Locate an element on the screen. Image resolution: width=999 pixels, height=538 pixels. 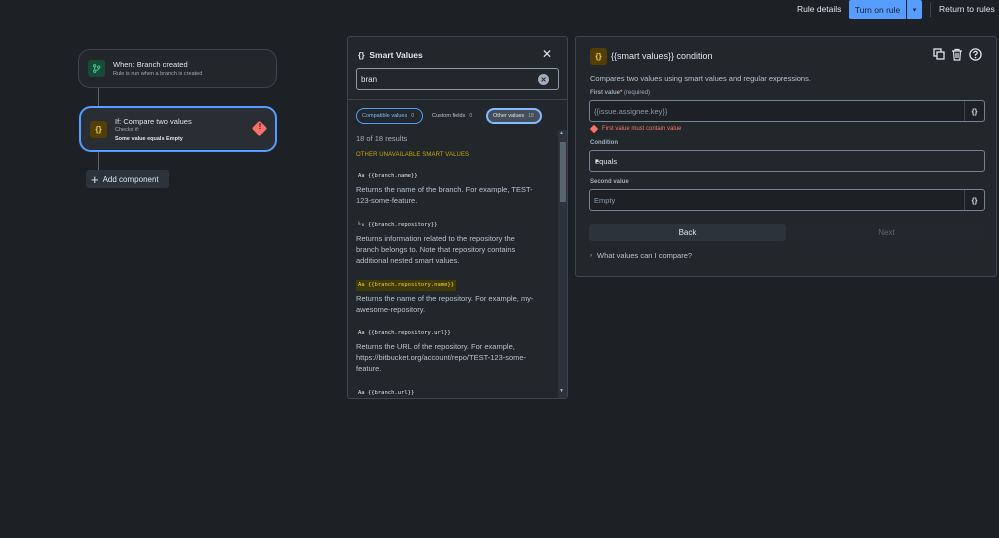
turn-on-rule-button: Turn on rule is located at coordinates (877, 9).